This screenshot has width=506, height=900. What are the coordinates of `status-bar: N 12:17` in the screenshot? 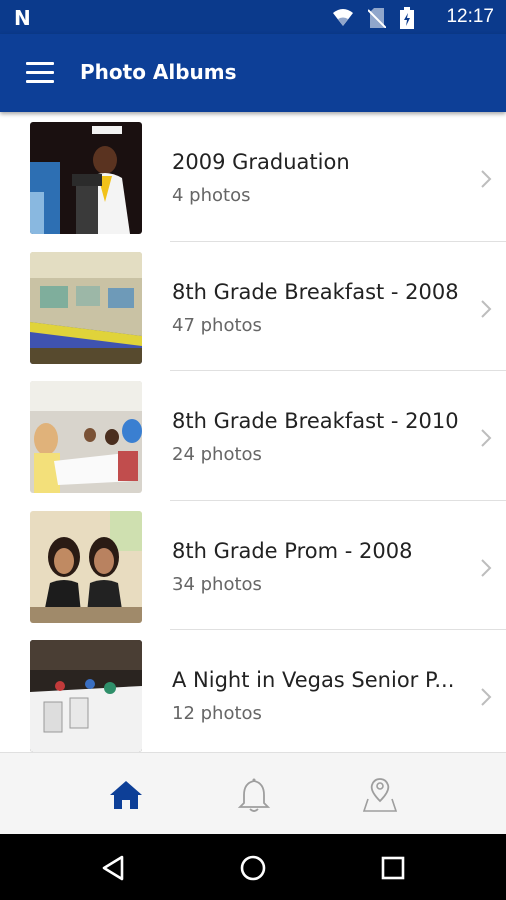 It's located at (253, 17).